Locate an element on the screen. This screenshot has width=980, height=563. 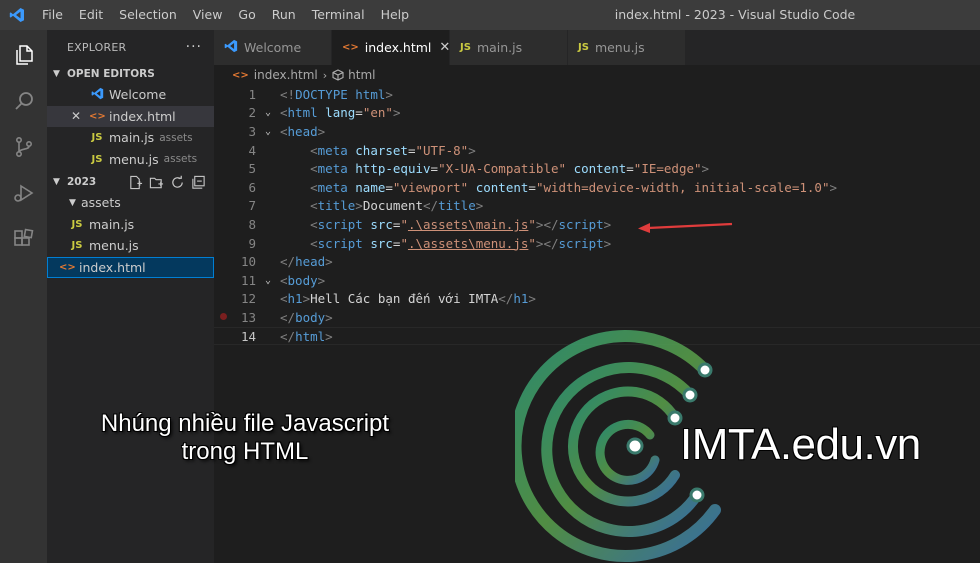
extensions-icon is located at coordinates (23, 239).